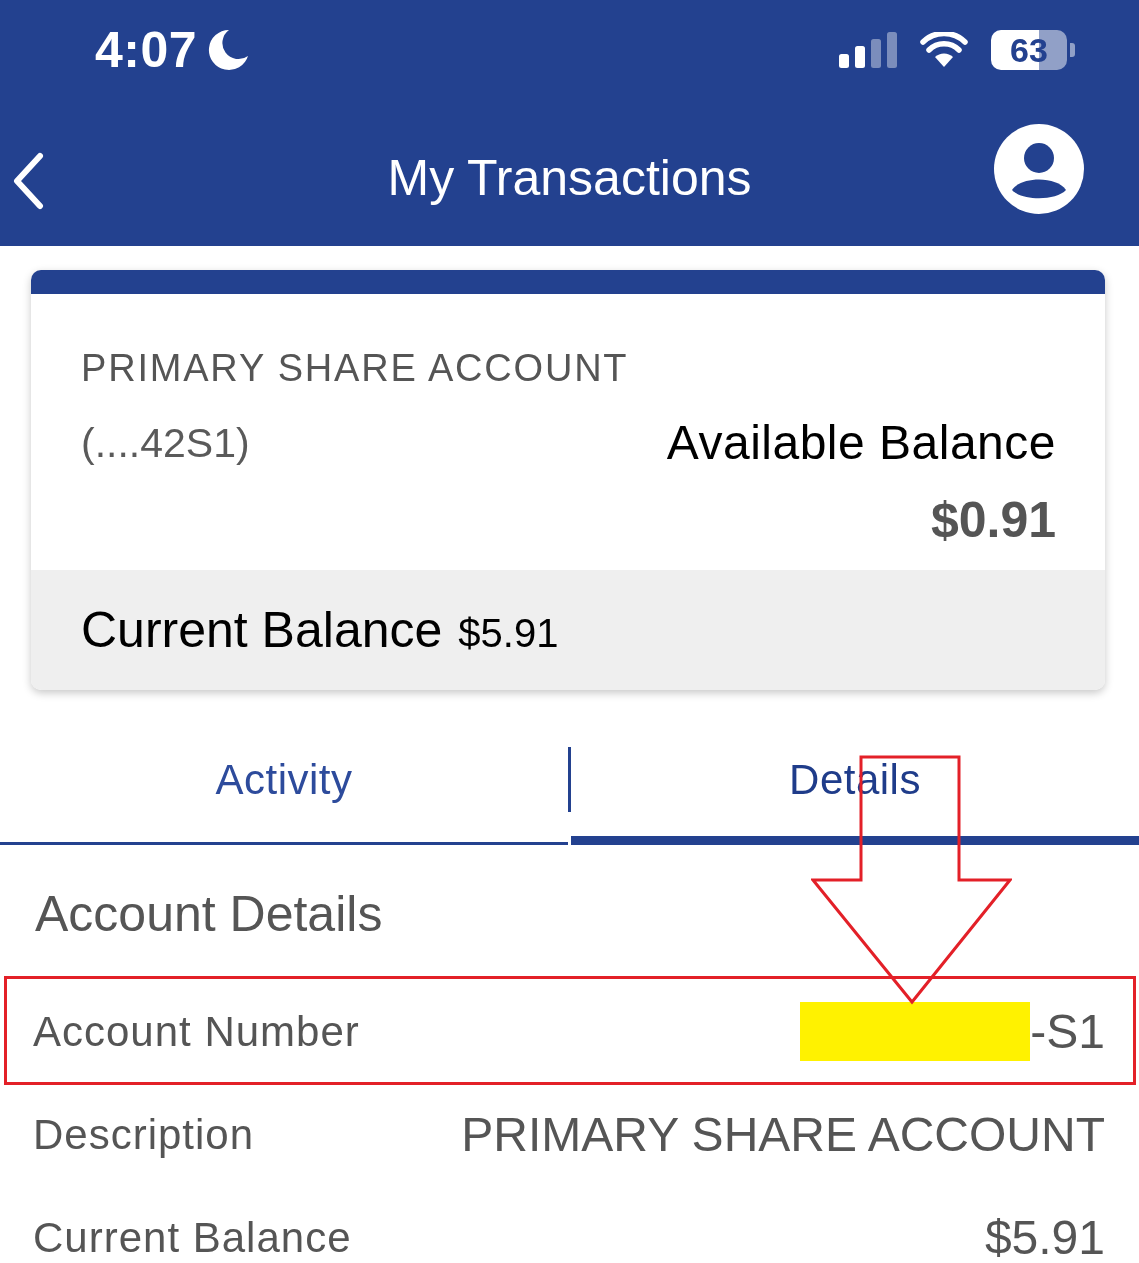  What do you see at coordinates (569, 178) in the screenshot?
I see `page-title: My Transactions` at bounding box center [569, 178].